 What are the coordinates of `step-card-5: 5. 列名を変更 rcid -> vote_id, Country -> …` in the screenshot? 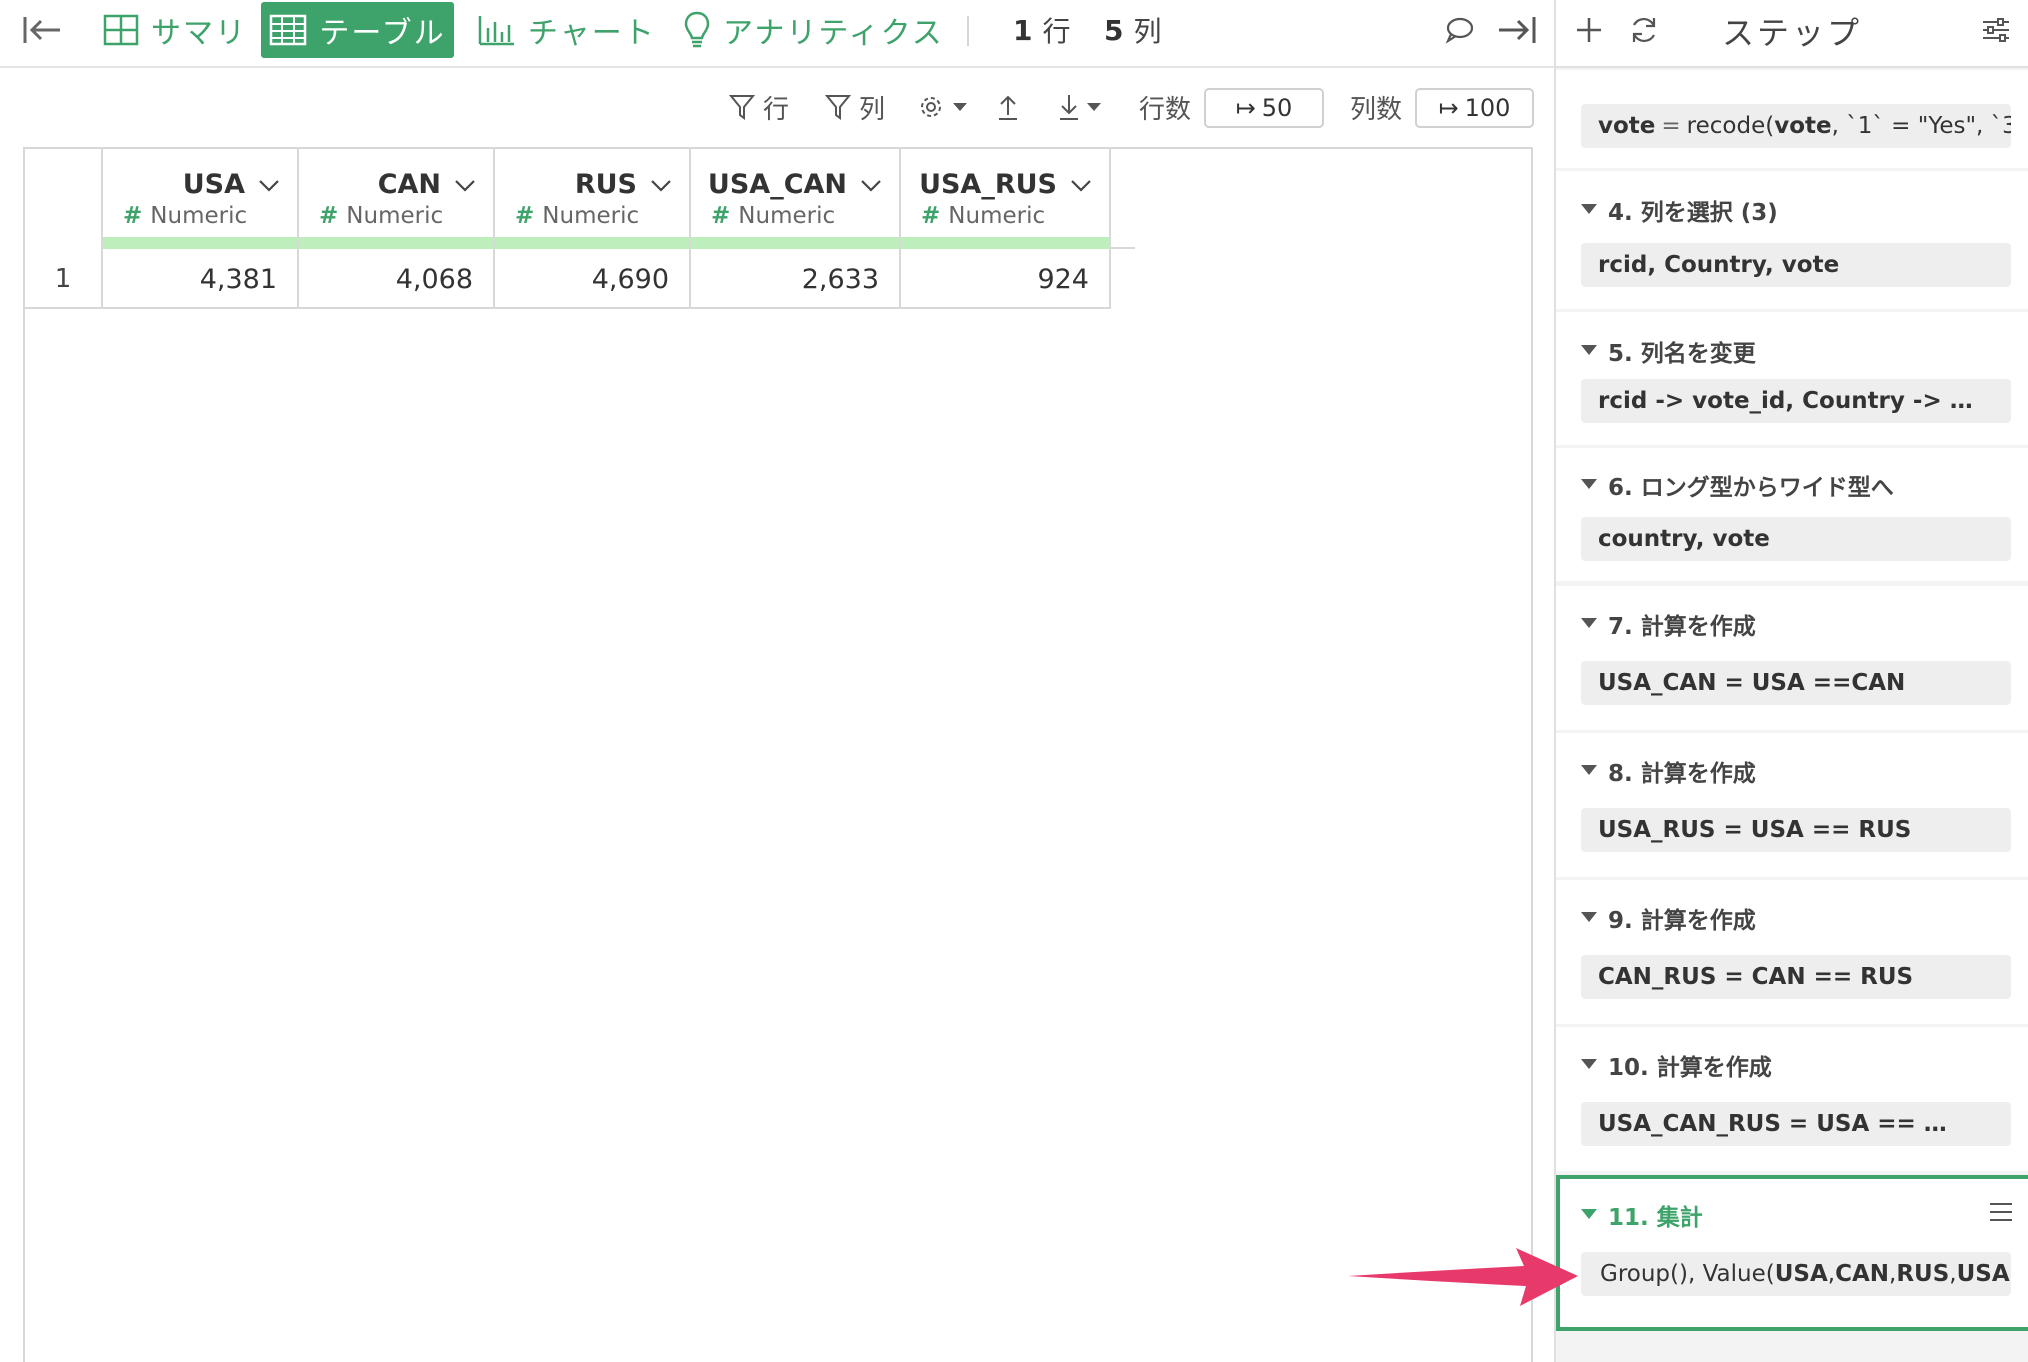 It's located at (1792, 378).